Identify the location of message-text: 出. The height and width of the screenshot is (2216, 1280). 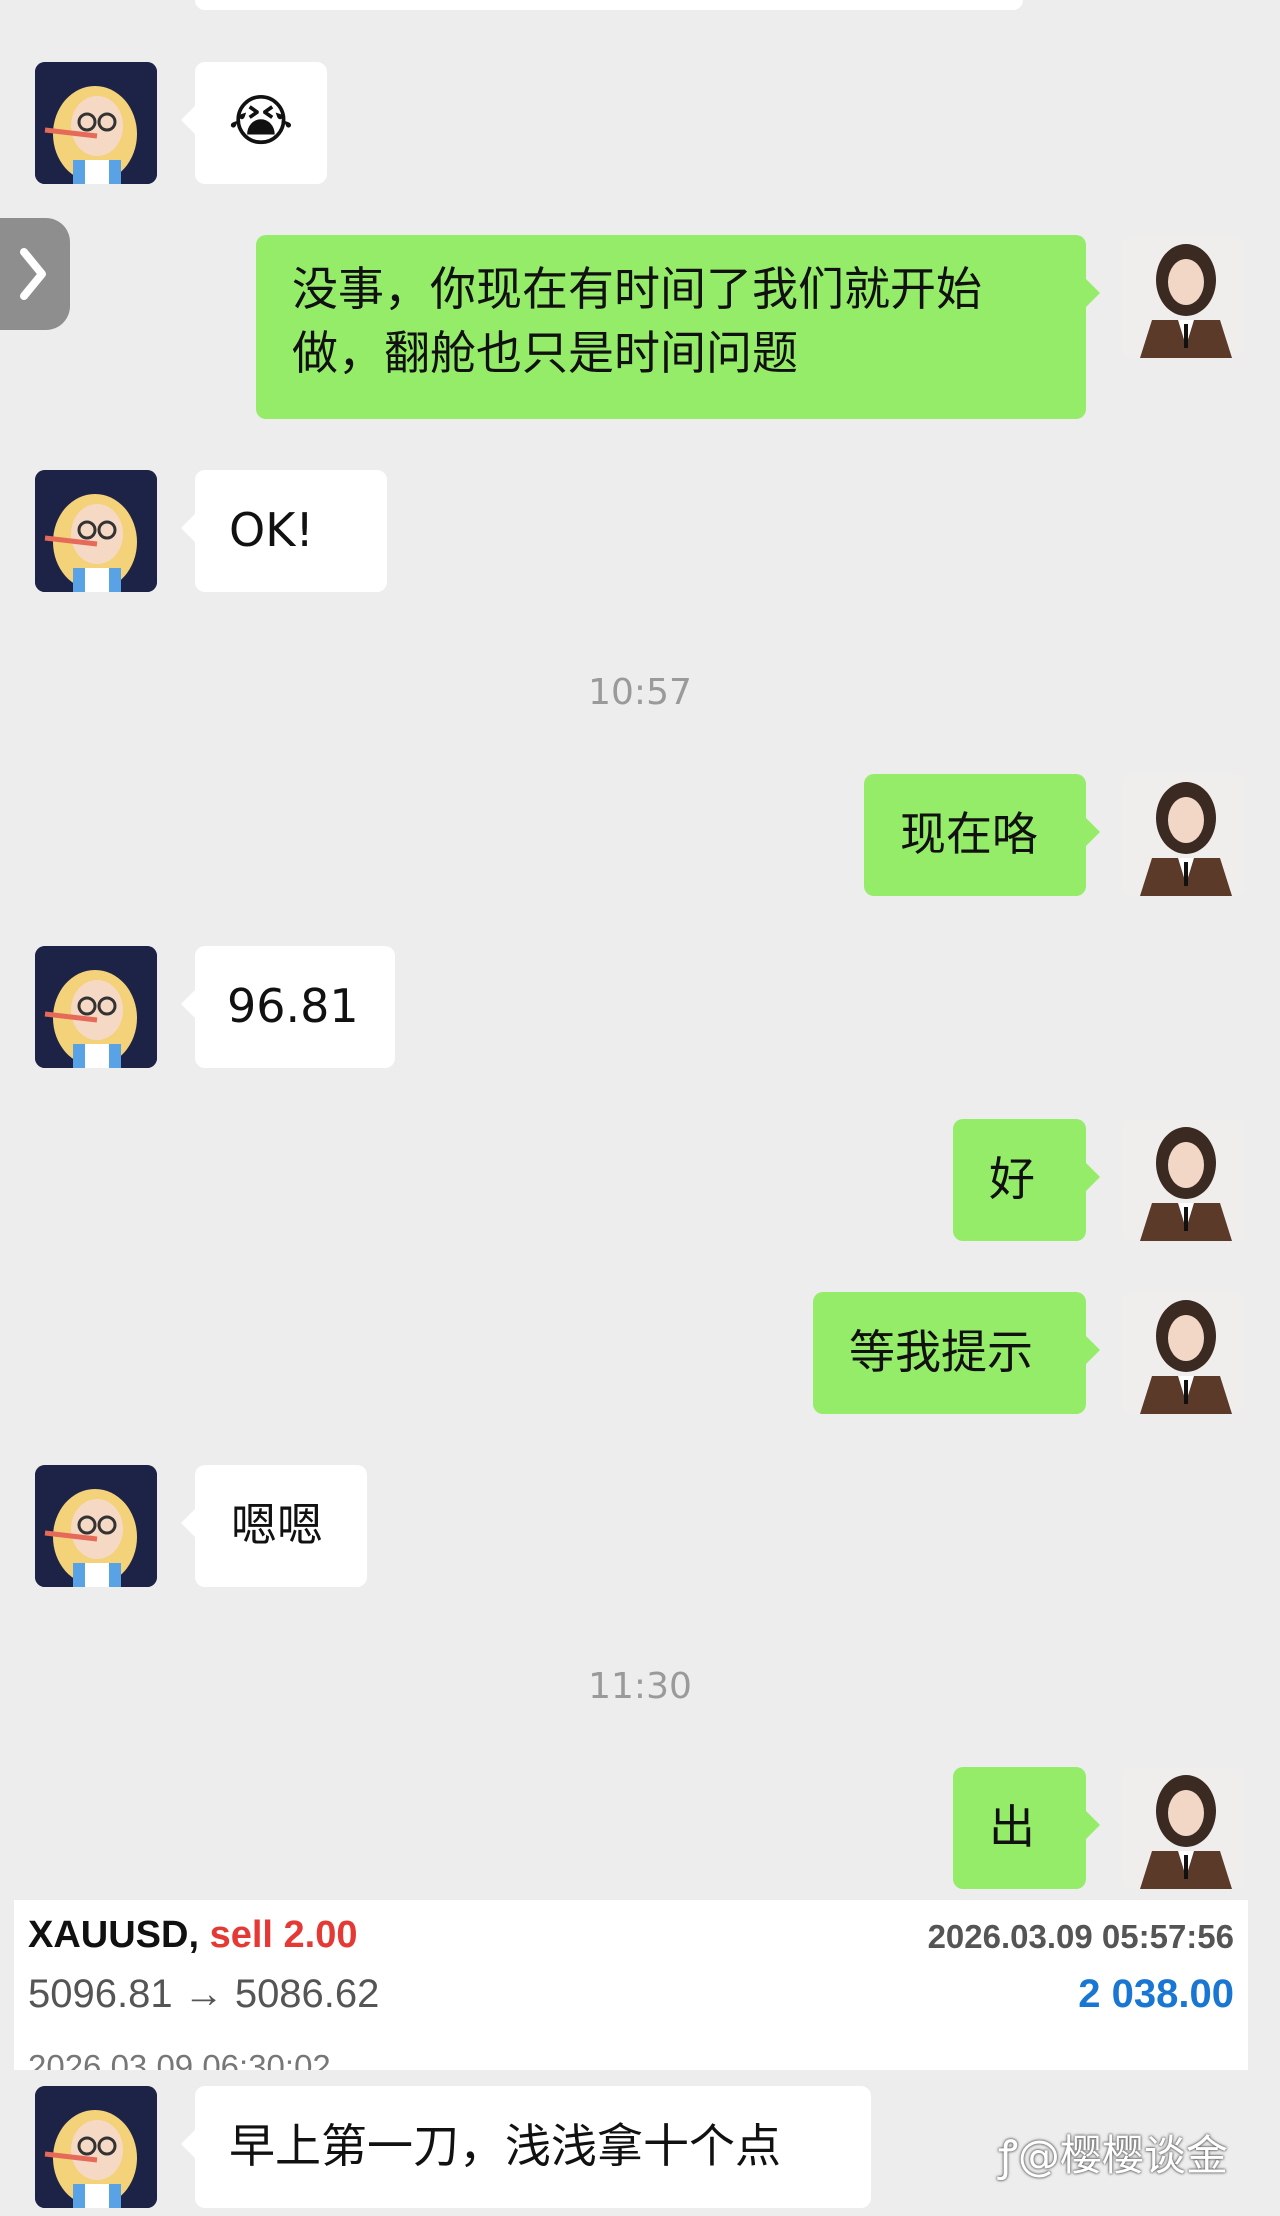
(1012, 1827).